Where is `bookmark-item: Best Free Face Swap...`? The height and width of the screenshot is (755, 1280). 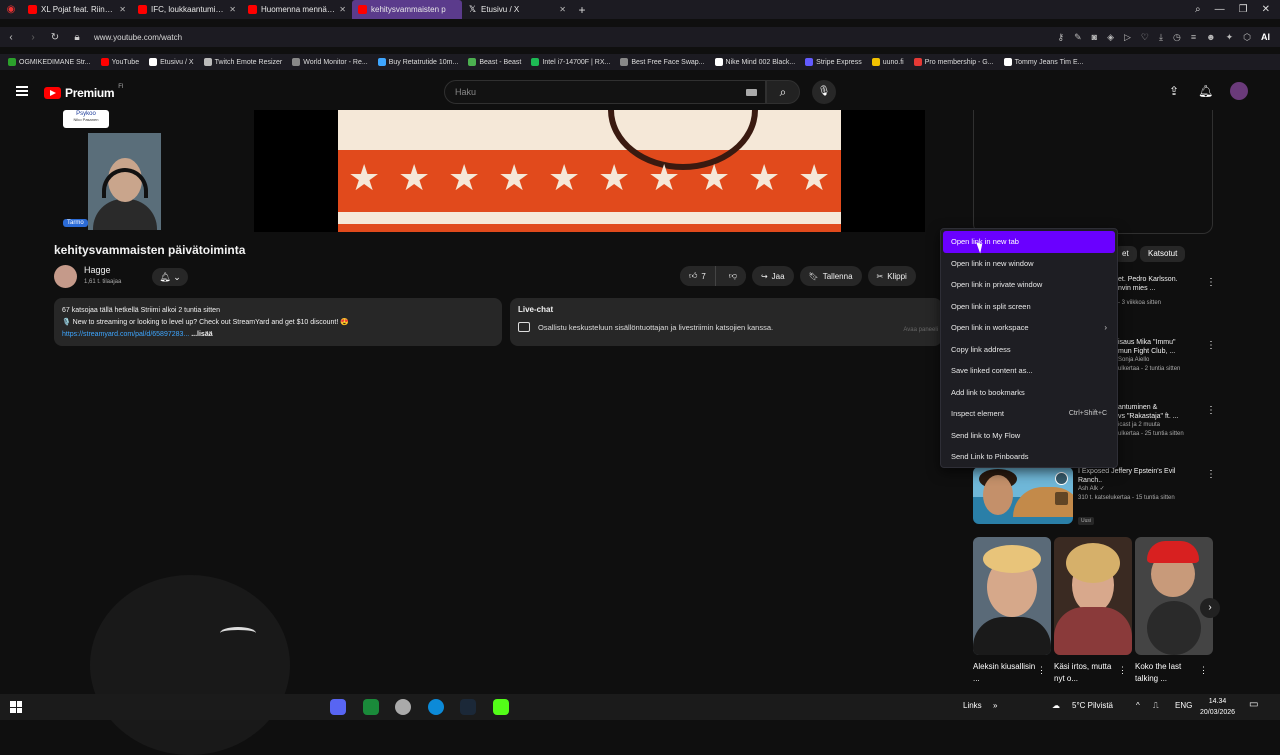
bookmark-item: Best Free Face Swap... is located at coordinates (662, 62).